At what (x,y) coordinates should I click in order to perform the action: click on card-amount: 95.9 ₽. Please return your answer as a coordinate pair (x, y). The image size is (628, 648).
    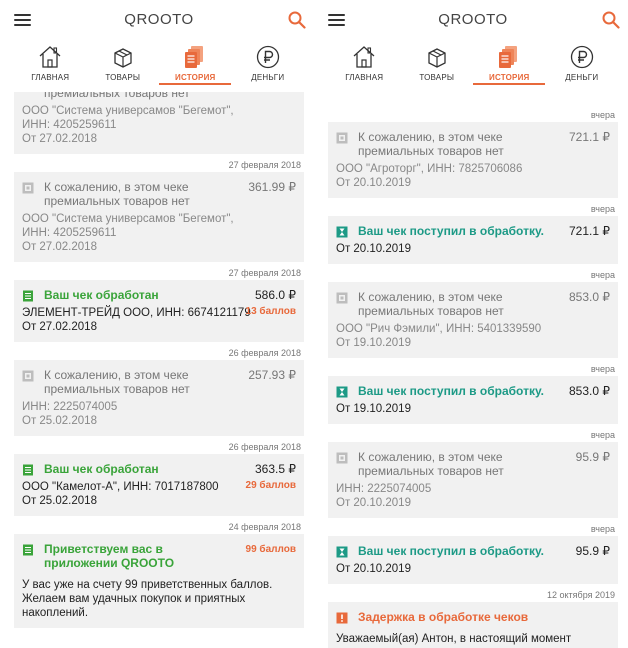
    Looking at the image, I should click on (592, 457).